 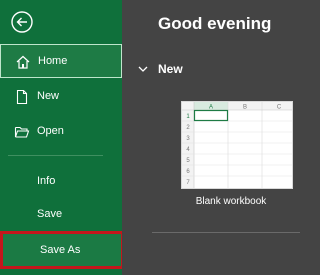 What do you see at coordinates (245, 108) in the screenshot?
I see `column-header: B` at bounding box center [245, 108].